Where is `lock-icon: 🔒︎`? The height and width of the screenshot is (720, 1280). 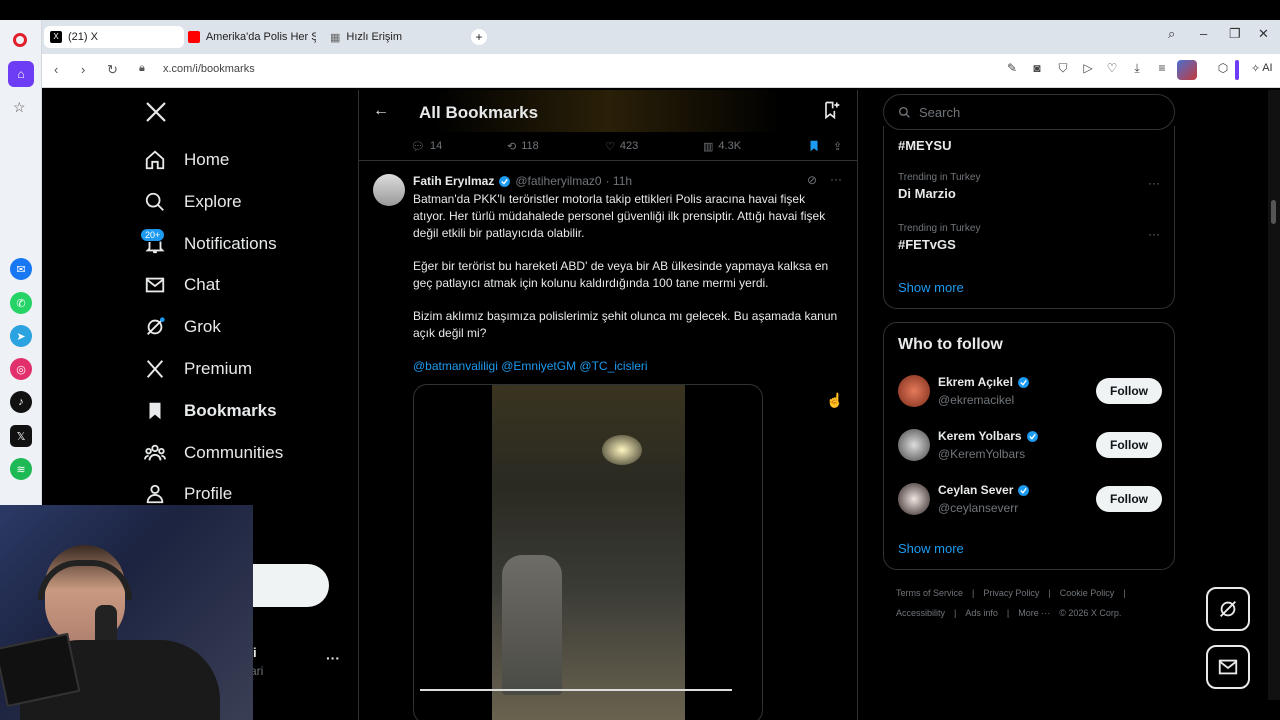
lock-icon: 🔒︎ is located at coordinates (142, 68).